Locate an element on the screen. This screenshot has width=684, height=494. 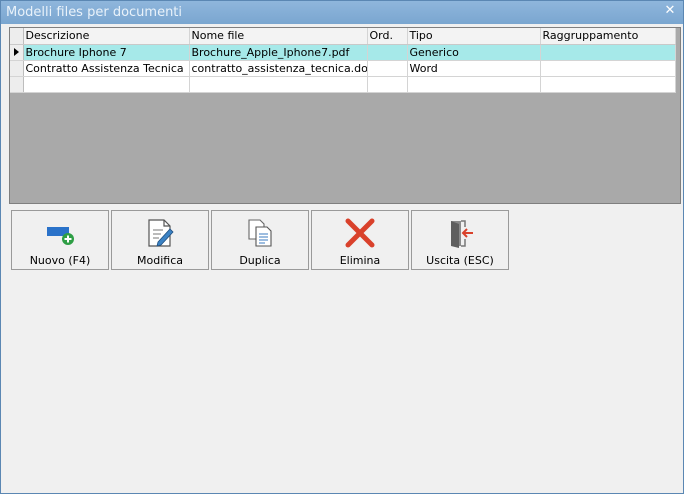
duplica-button: Duplica is located at coordinates (260, 240).